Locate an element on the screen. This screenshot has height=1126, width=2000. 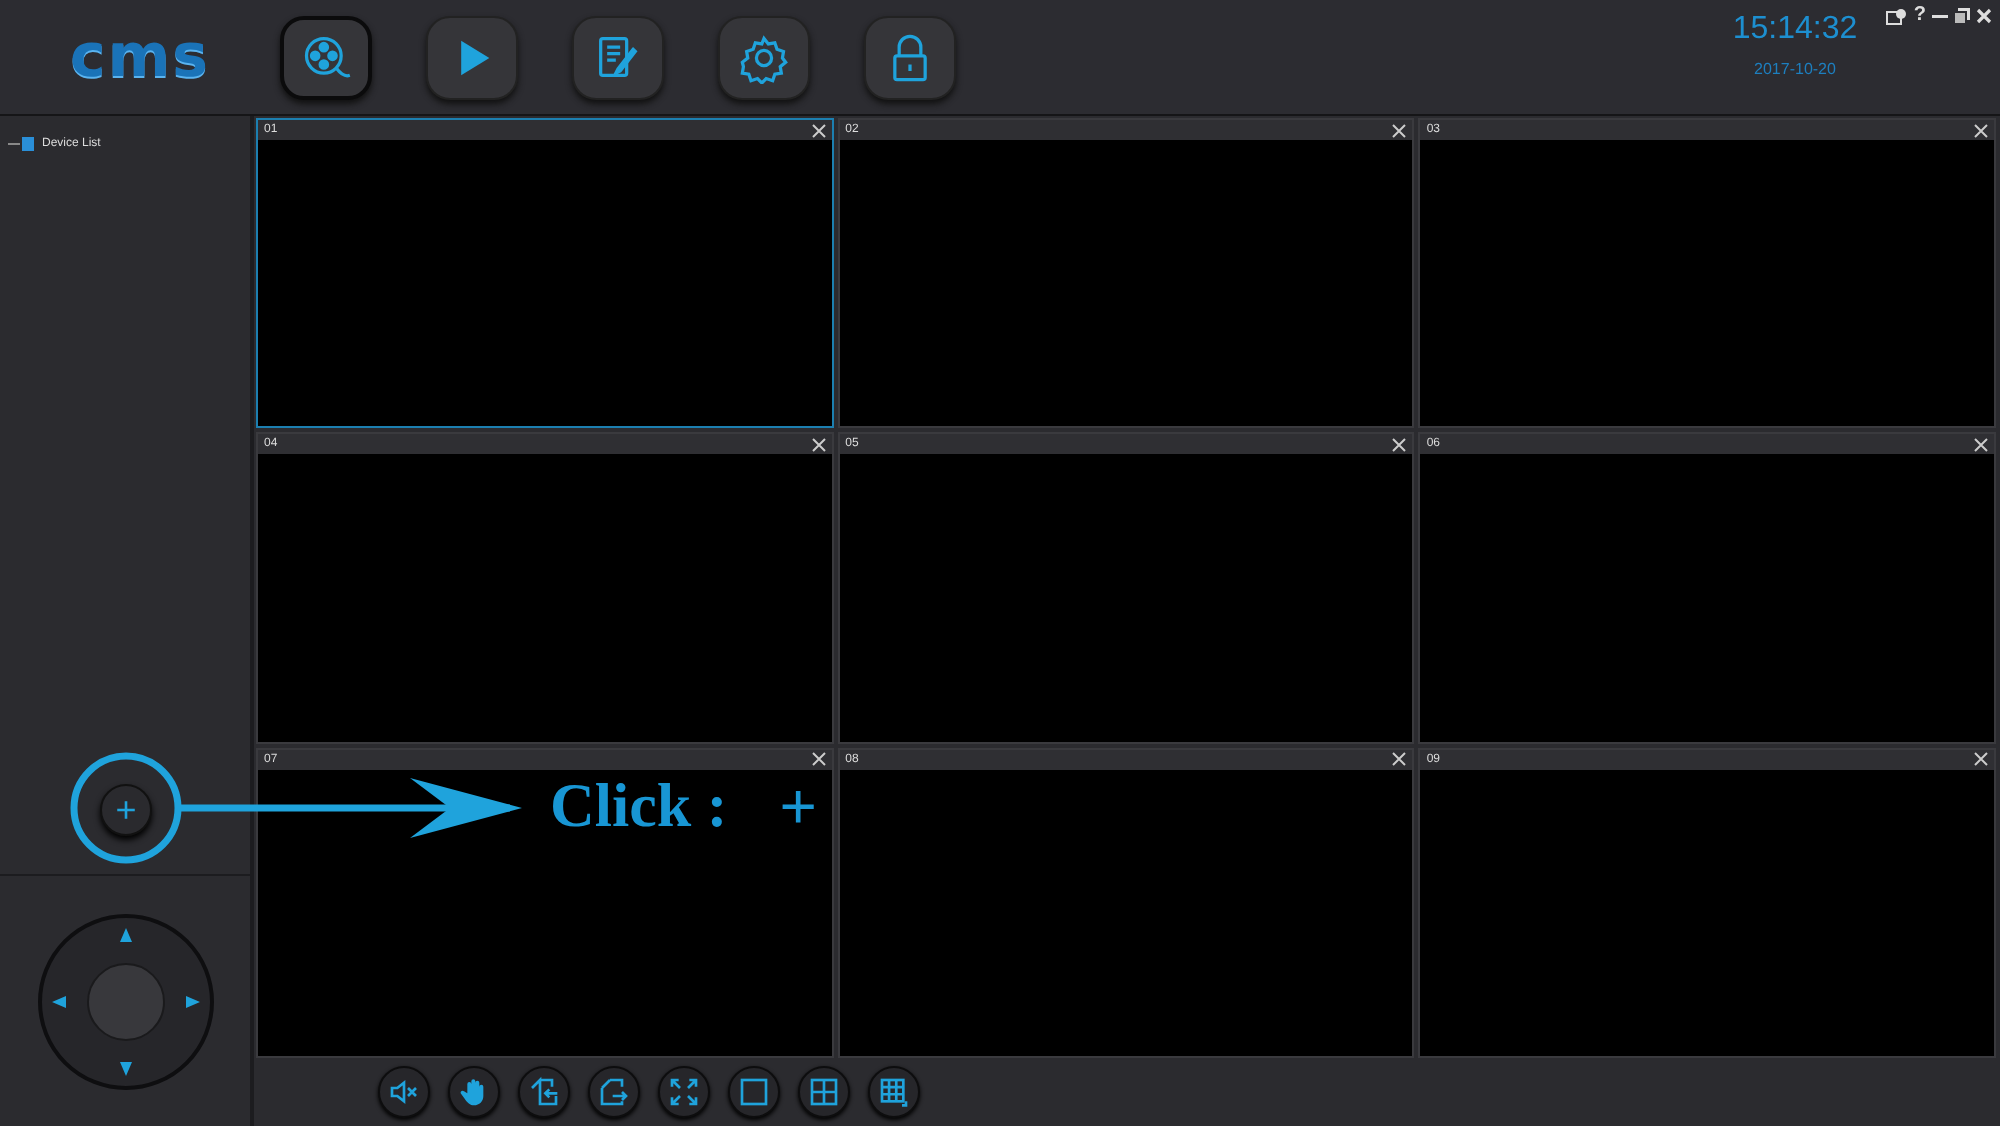
nine-view-icon is located at coordinates (894, 1092).